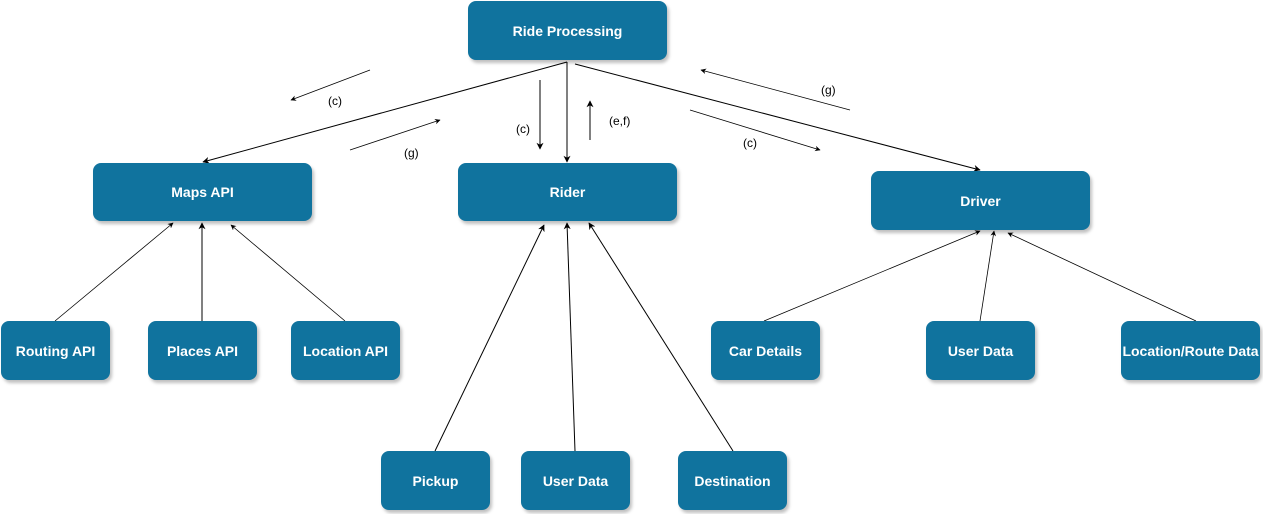 The image size is (1263, 514). What do you see at coordinates (619, 121) in the screenshot?
I see `flow-label-rider-ef: (e,f)` at bounding box center [619, 121].